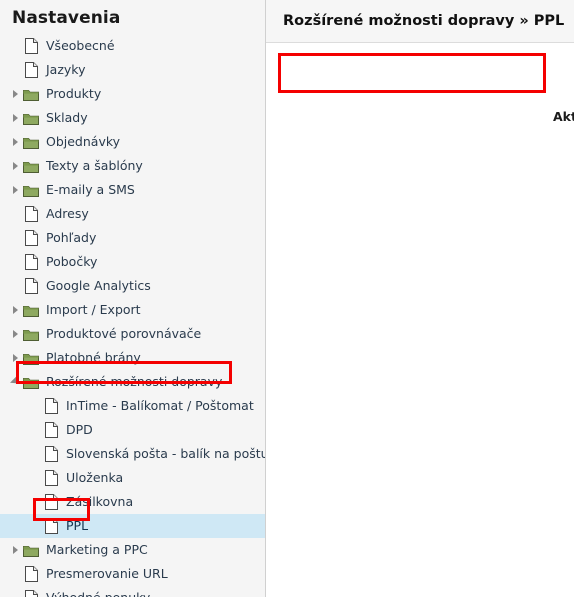  I want to click on tree-item-dpd: DPD, so click(132, 430).